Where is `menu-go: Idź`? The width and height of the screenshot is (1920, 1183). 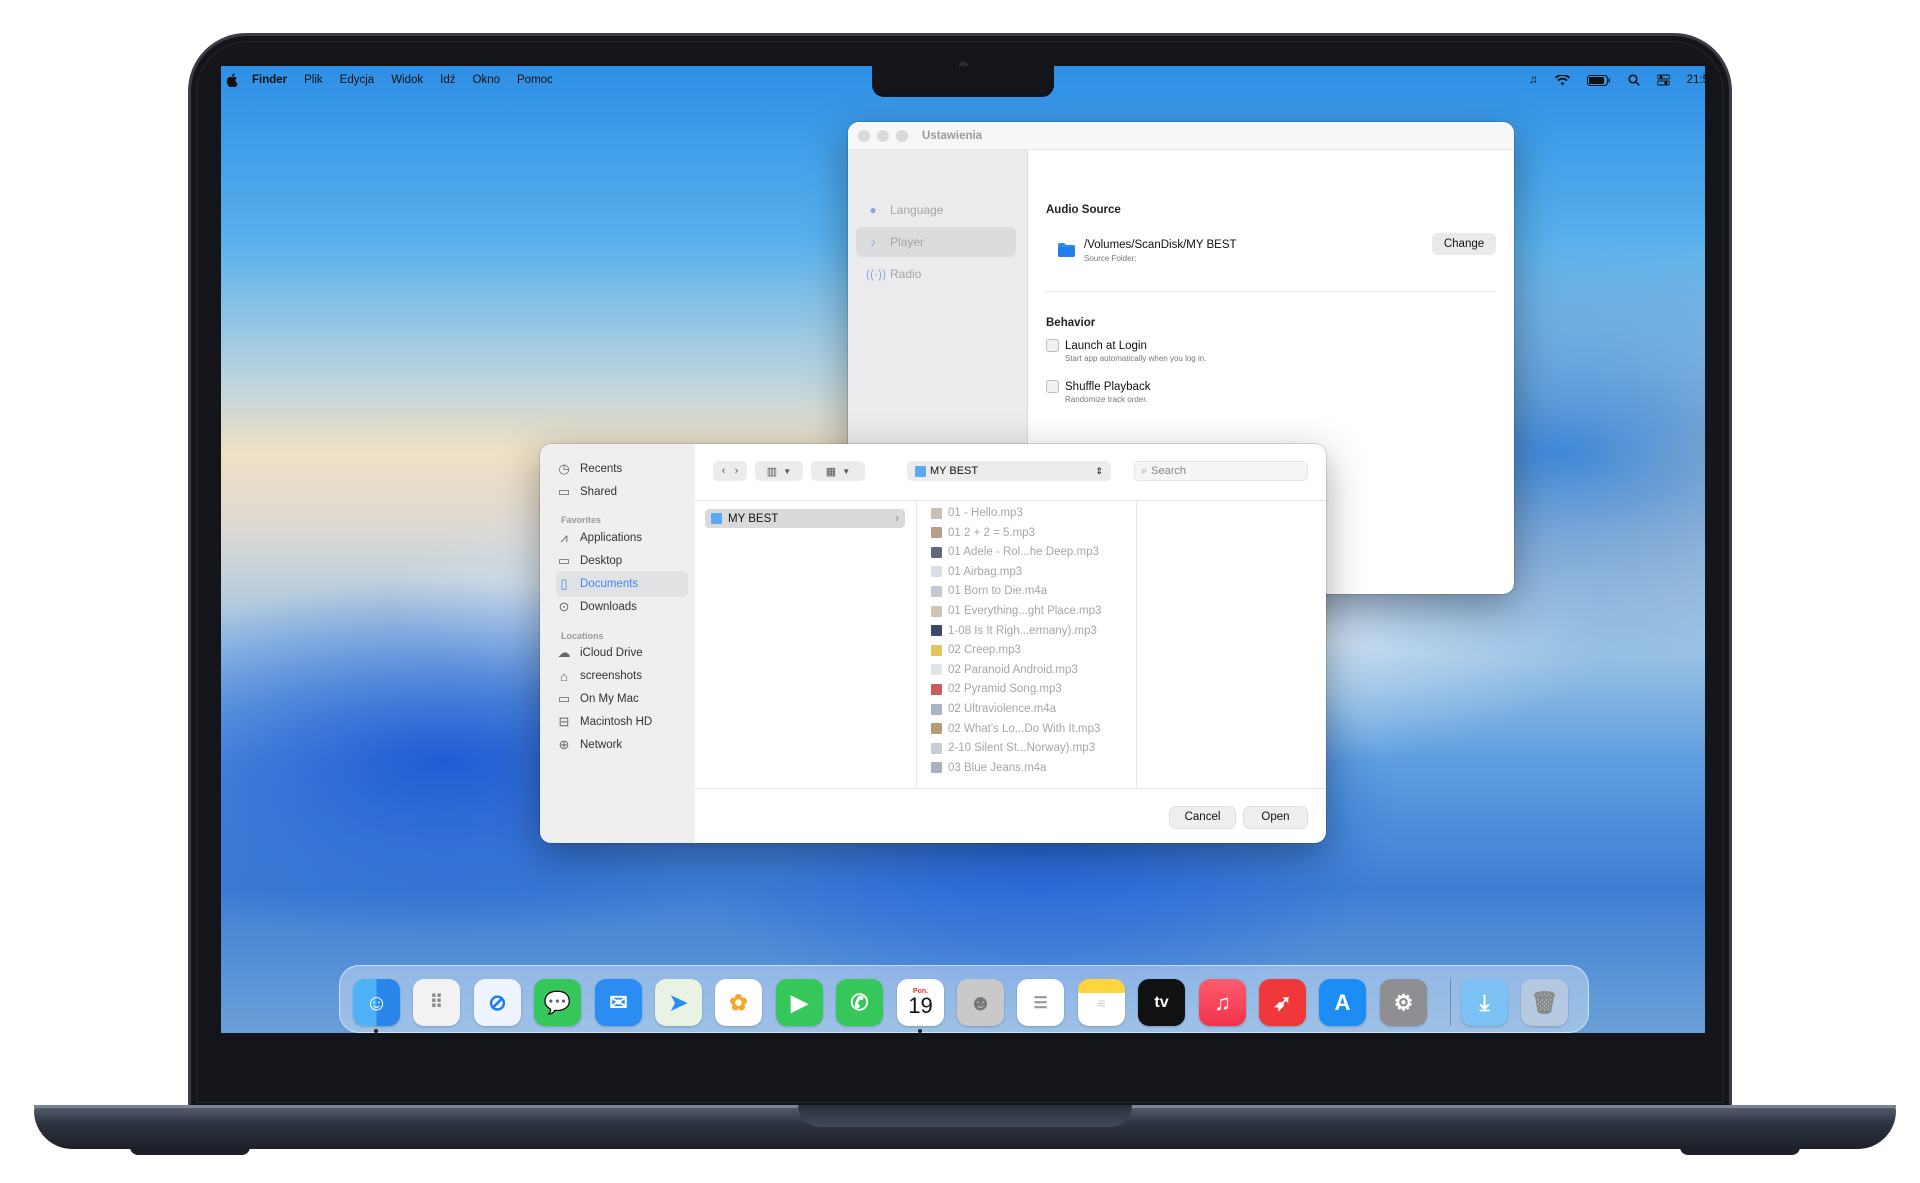
menu-go: Idź is located at coordinates (447, 80).